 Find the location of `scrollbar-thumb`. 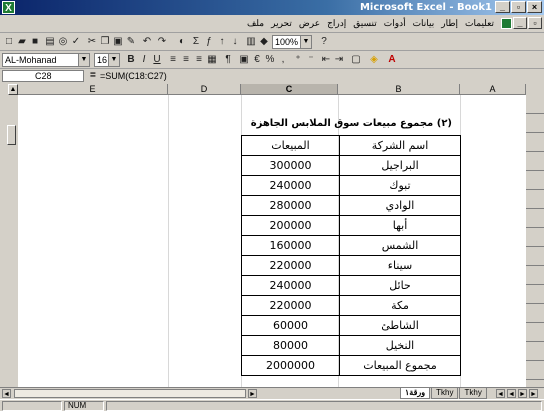

scrollbar-thumb is located at coordinates (11, 135).